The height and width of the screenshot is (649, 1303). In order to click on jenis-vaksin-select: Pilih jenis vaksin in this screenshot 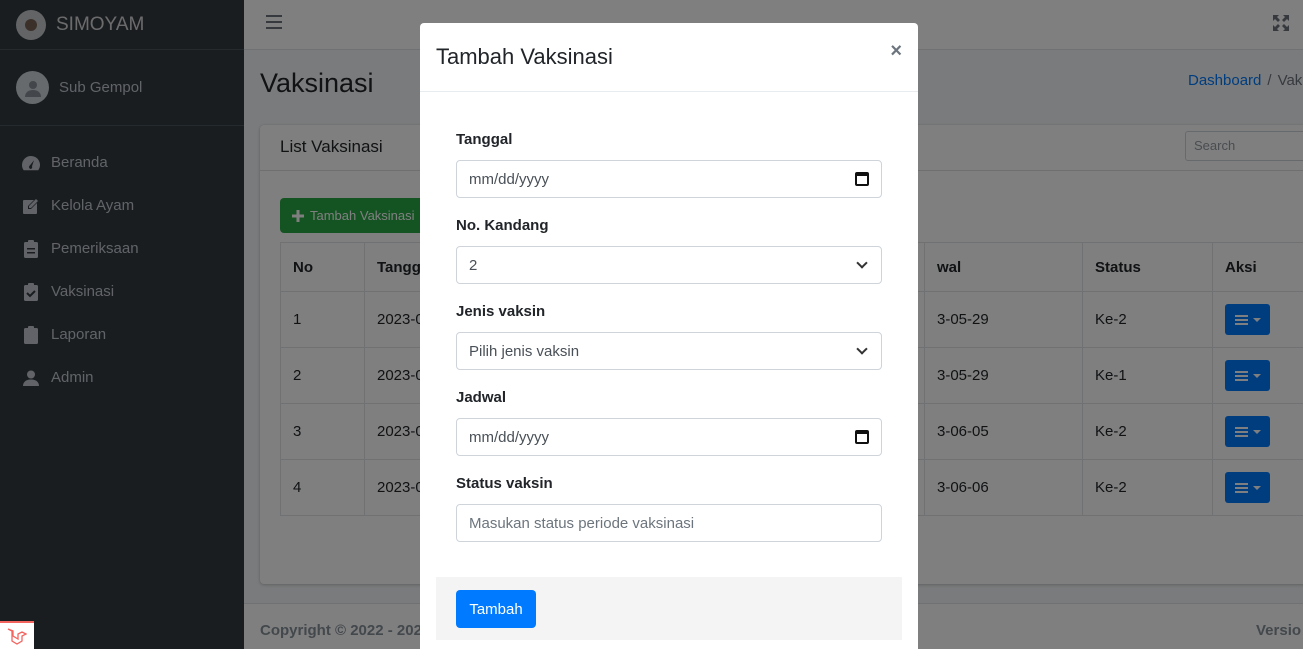, I will do `click(669, 351)`.